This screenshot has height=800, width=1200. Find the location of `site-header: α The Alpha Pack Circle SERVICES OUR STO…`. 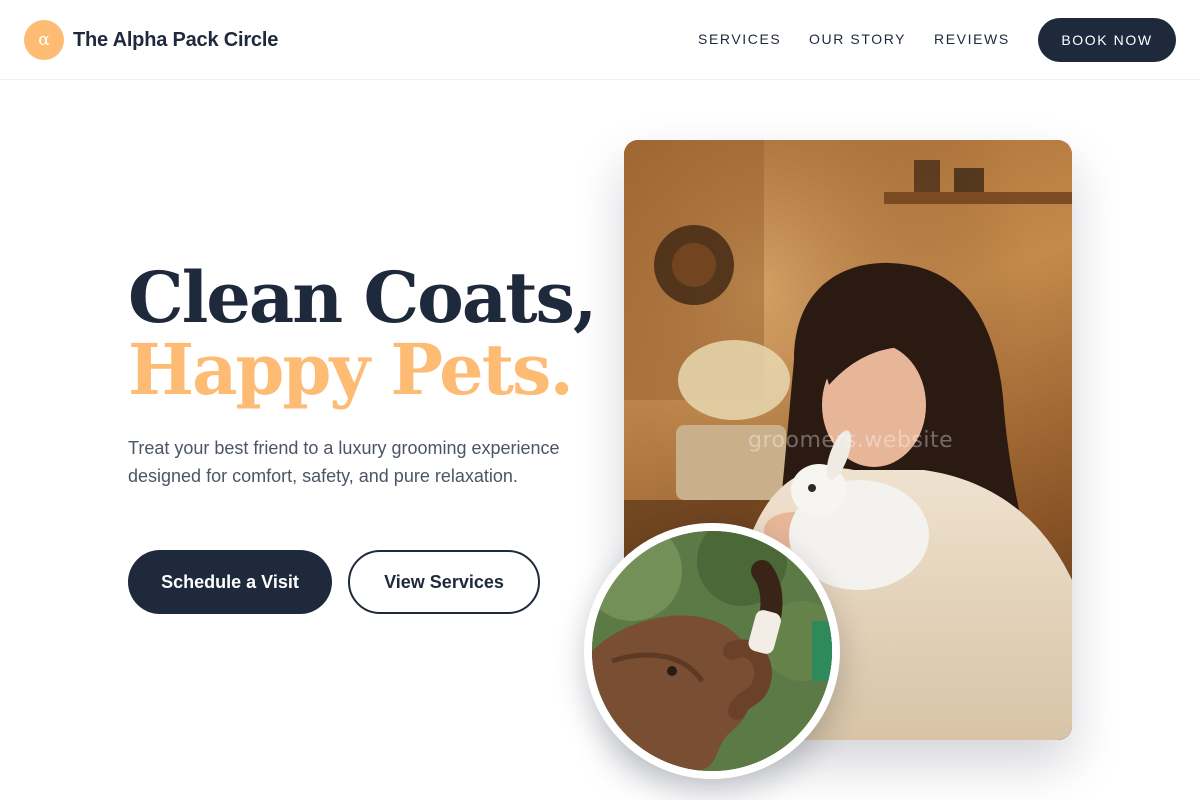

site-header: α The Alpha Pack Circle SERVICES OUR STO… is located at coordinates (600, 40).